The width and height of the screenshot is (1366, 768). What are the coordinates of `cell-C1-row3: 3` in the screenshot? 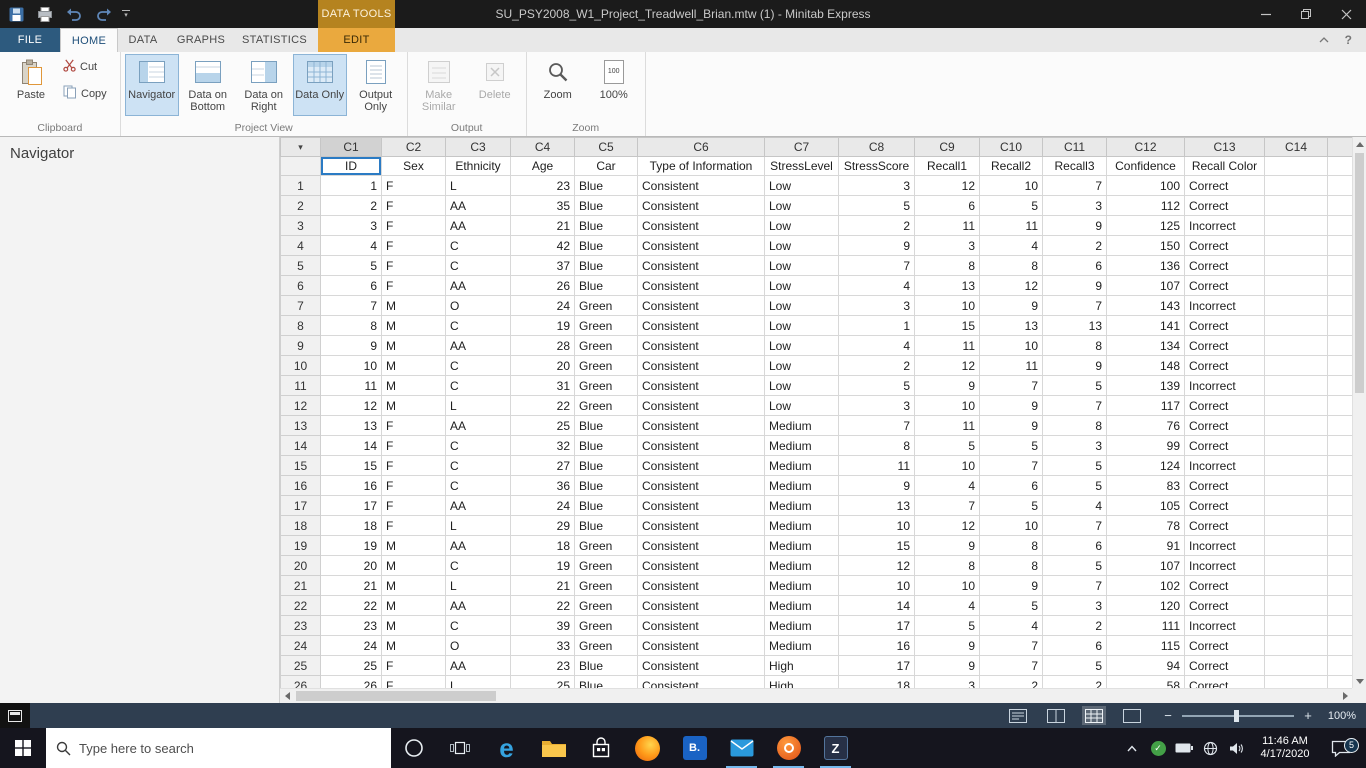 It's located at (351, 225).